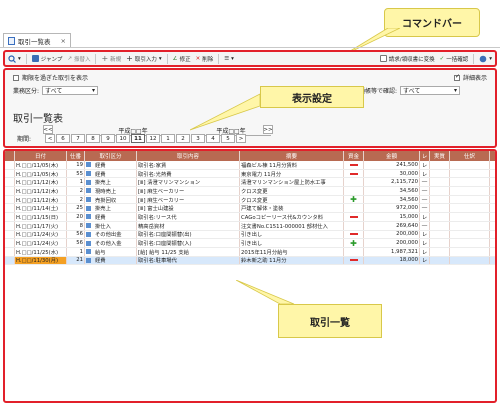 This screenshot has width=500, height=409. I want to click on transfer-icon: ↗, so click(69, 58).